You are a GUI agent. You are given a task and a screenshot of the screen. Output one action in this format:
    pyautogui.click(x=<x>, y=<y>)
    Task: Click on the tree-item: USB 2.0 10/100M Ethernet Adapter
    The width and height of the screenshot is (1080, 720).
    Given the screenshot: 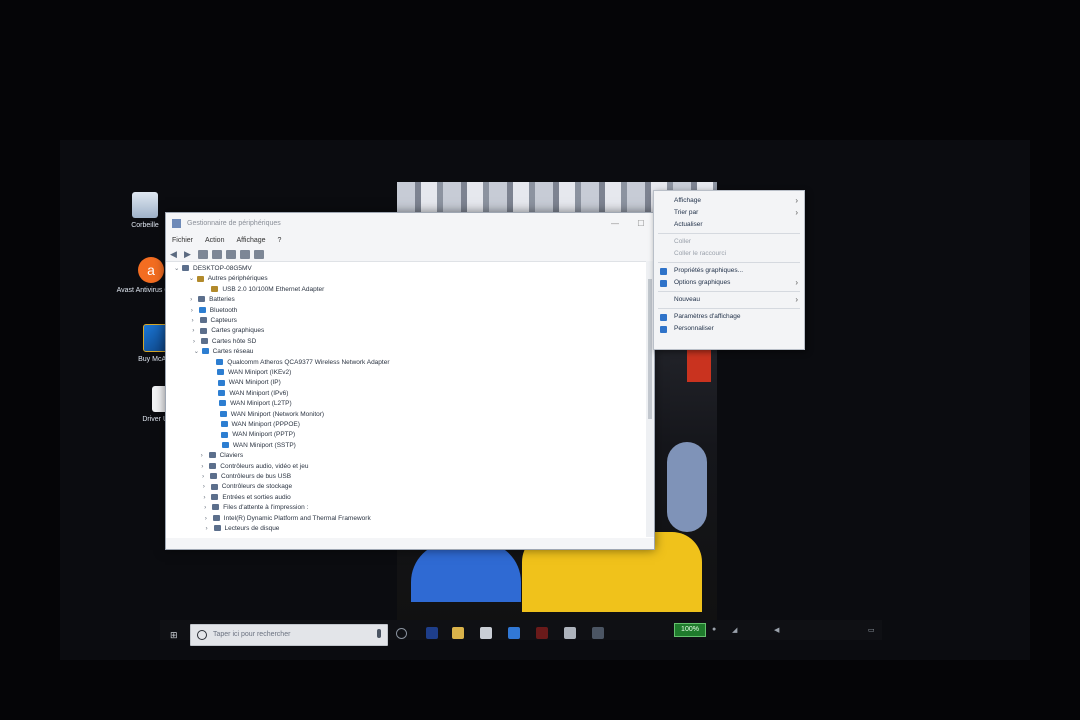 What is the action you would take?
    pyautogui.click(x=263, y=290)
    